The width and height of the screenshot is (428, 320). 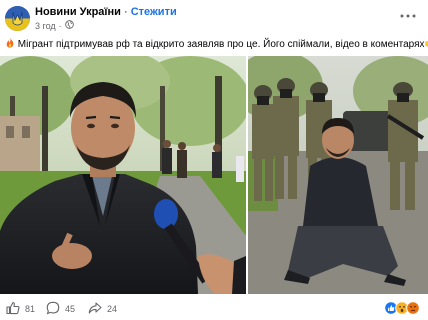 I want to click on comment-count: 45, so click(x=70, y=309).